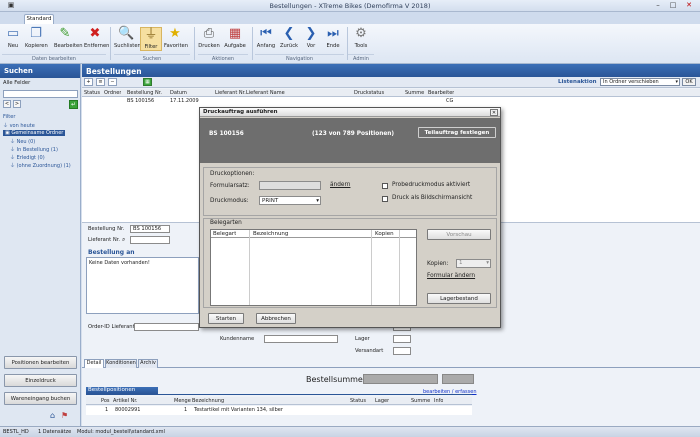 The image size is (700, 437). What do you see at coordinates (178, 93) in the screenshot?
I see `col-datum: Datum` at bounding box center [178, 93].